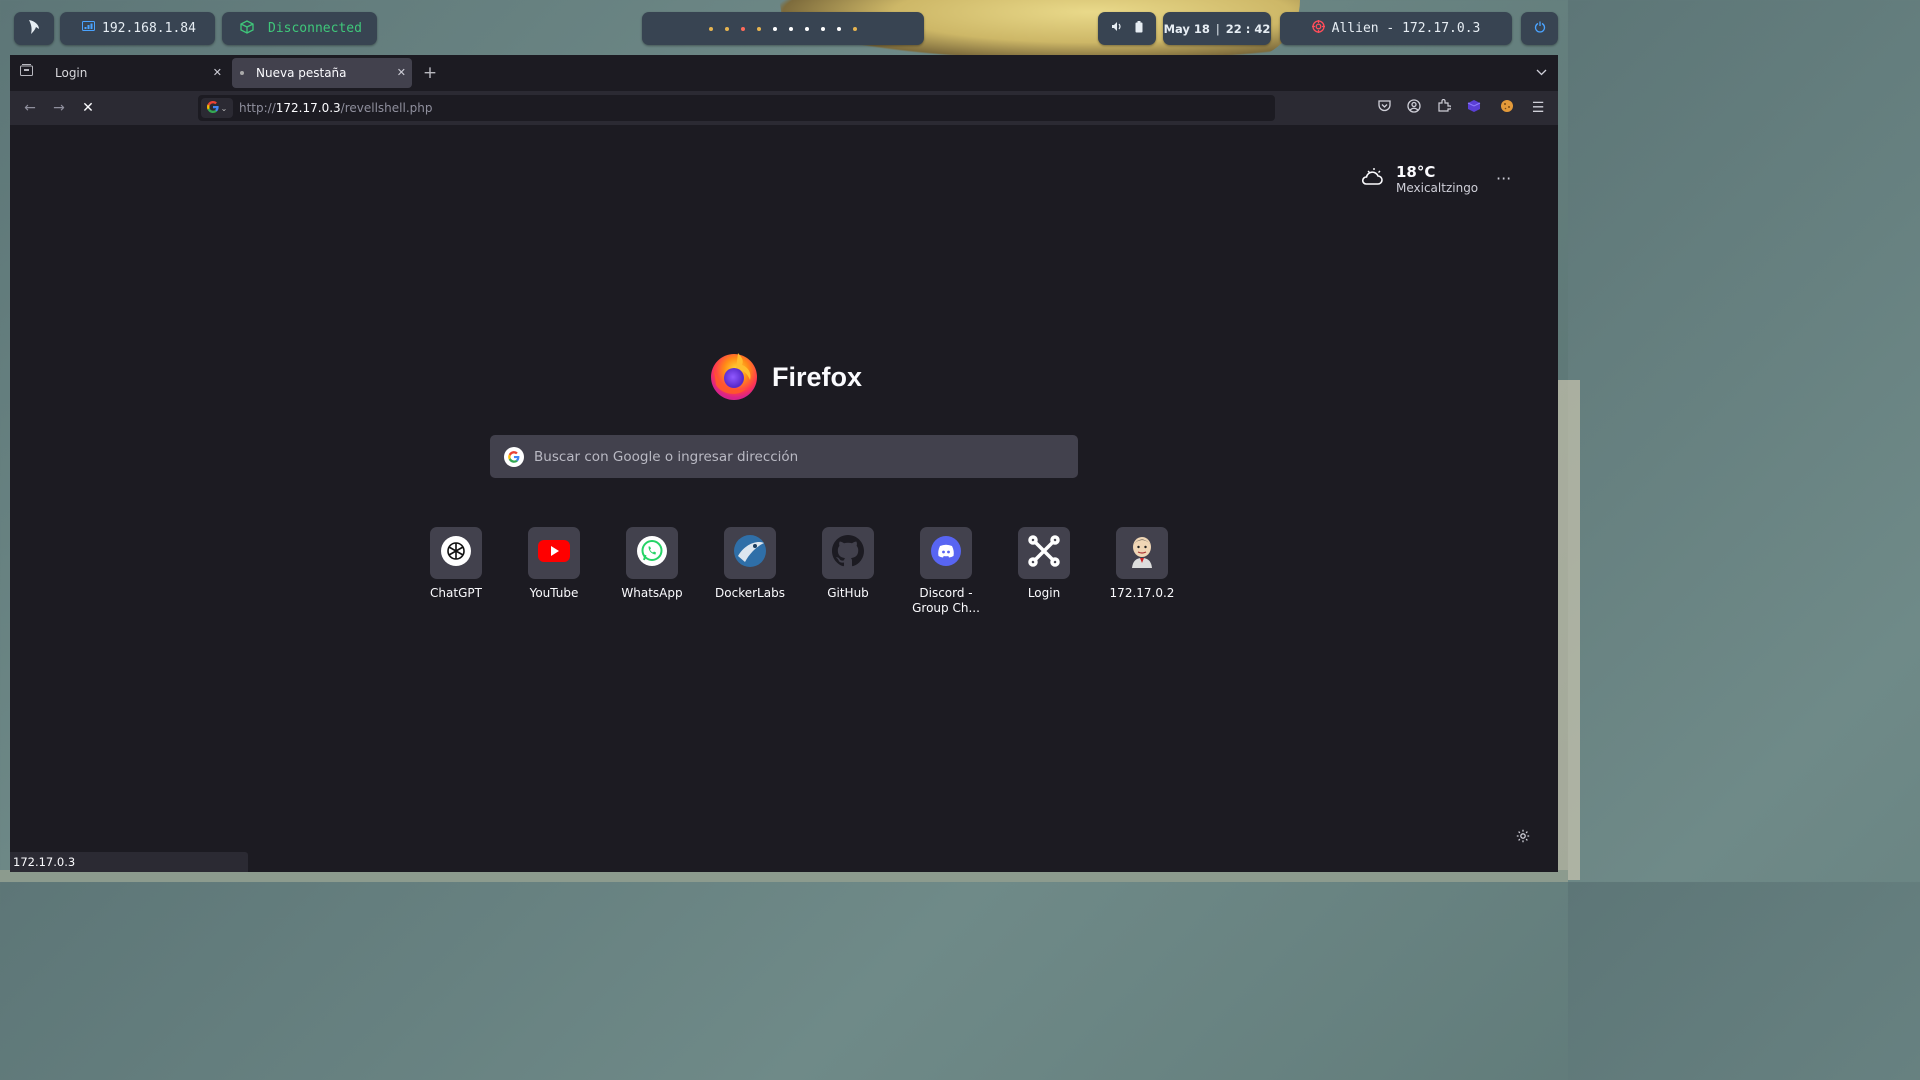 The width and height of the screenshot is (1920, 1080). Describe the element at coordinates (242, 73) in the screenshot. I see `tab-loading-icon` at that location.